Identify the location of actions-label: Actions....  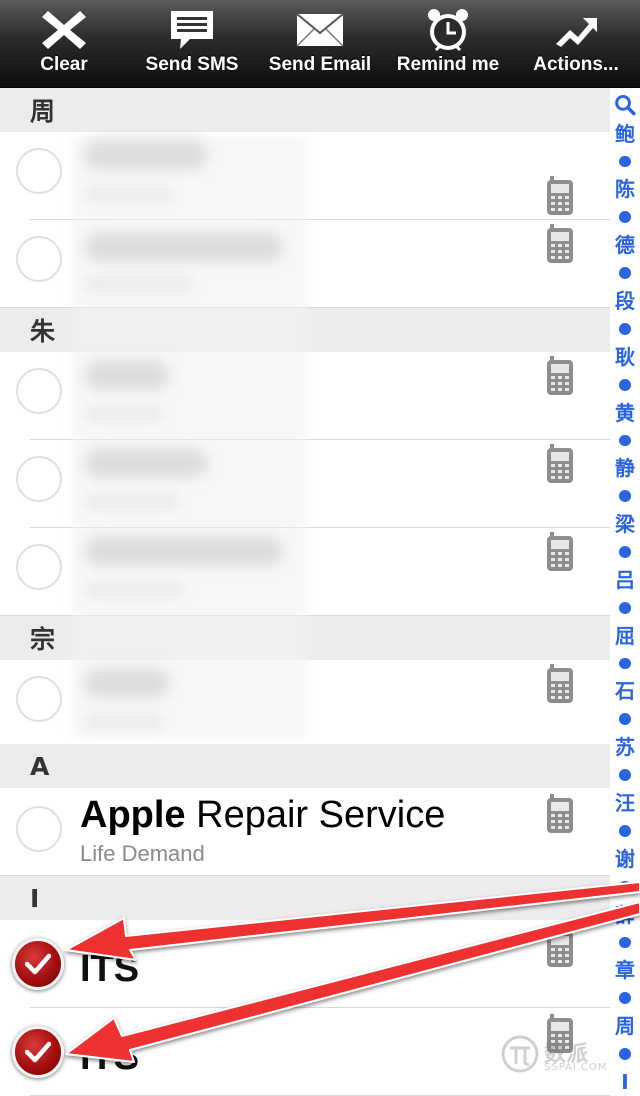
(576, 64).